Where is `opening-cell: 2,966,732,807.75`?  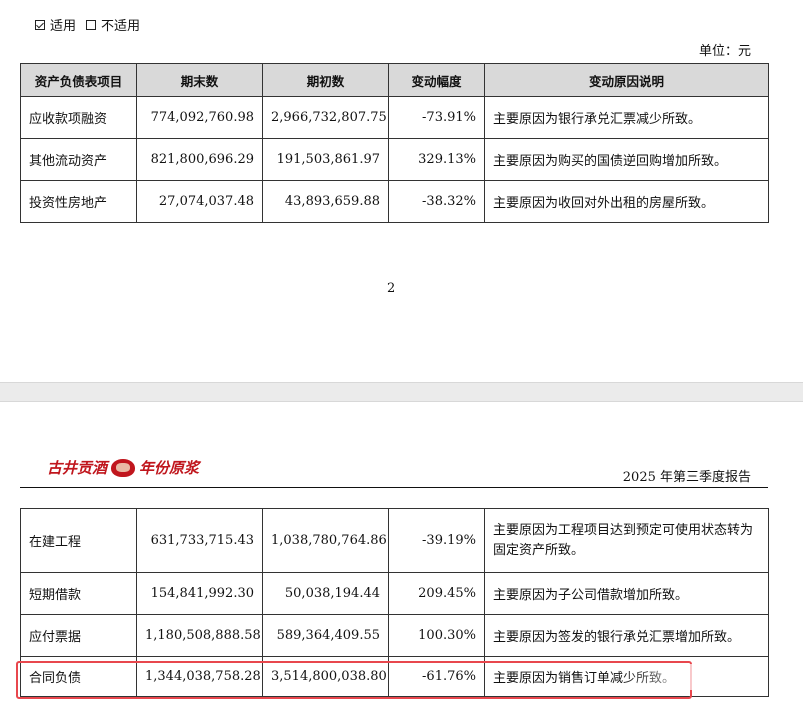
opening-cell: 2,966,732,807.75 is located at coordinates (325, 117).